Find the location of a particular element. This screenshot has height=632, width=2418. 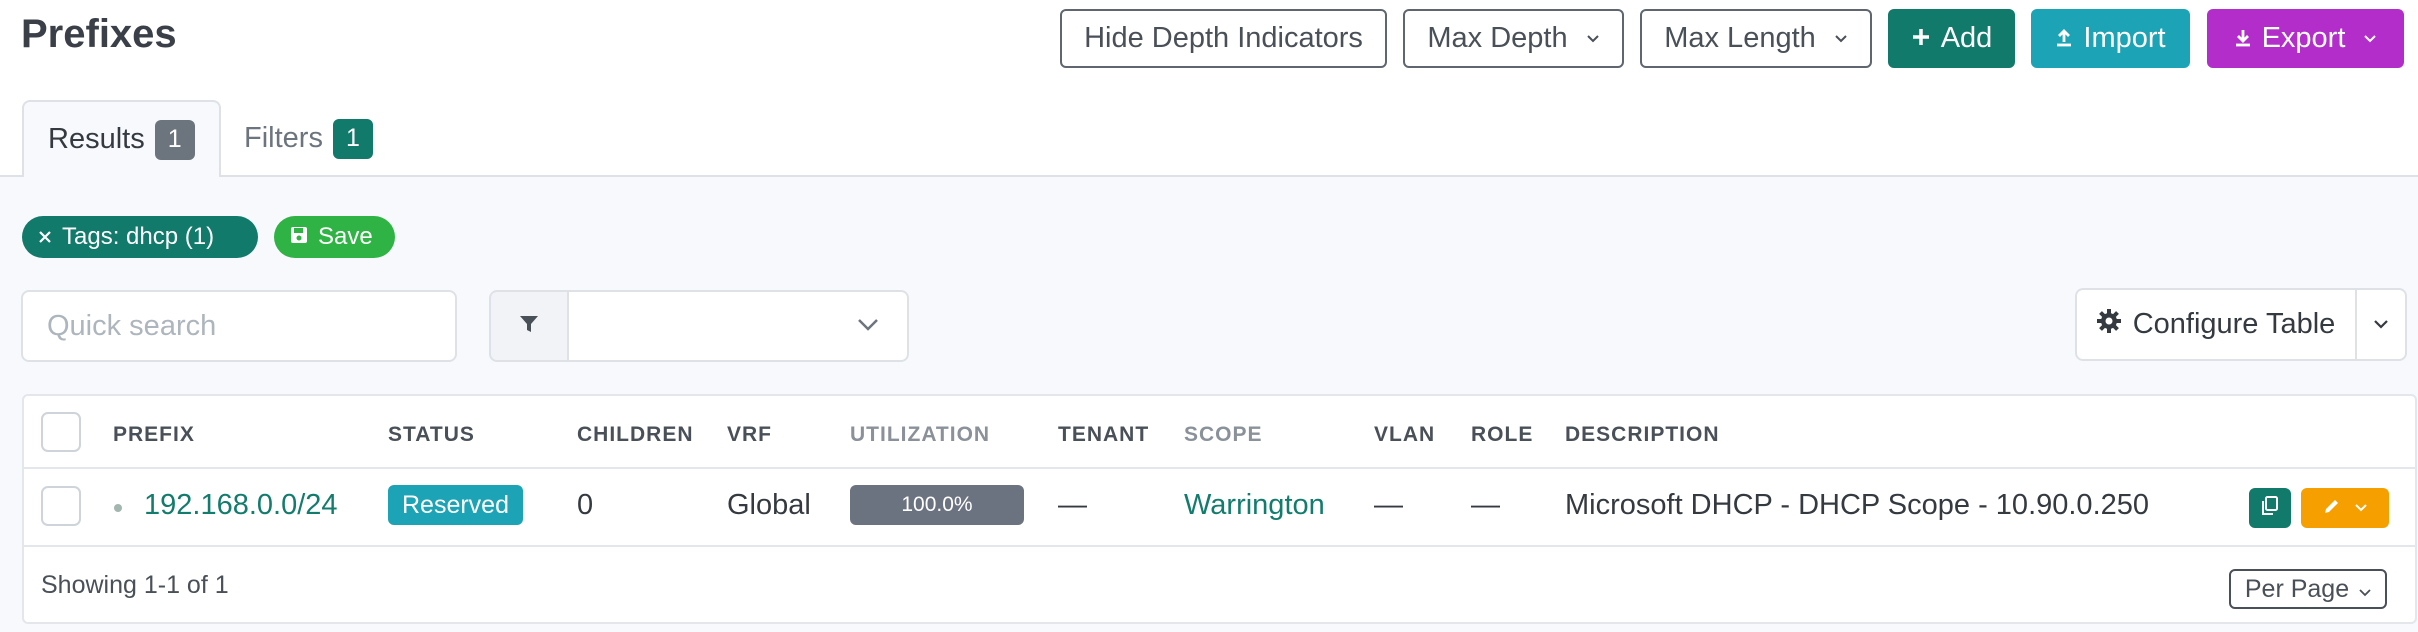

tab-filters-label: Filters is located at coordinates (283, 138).